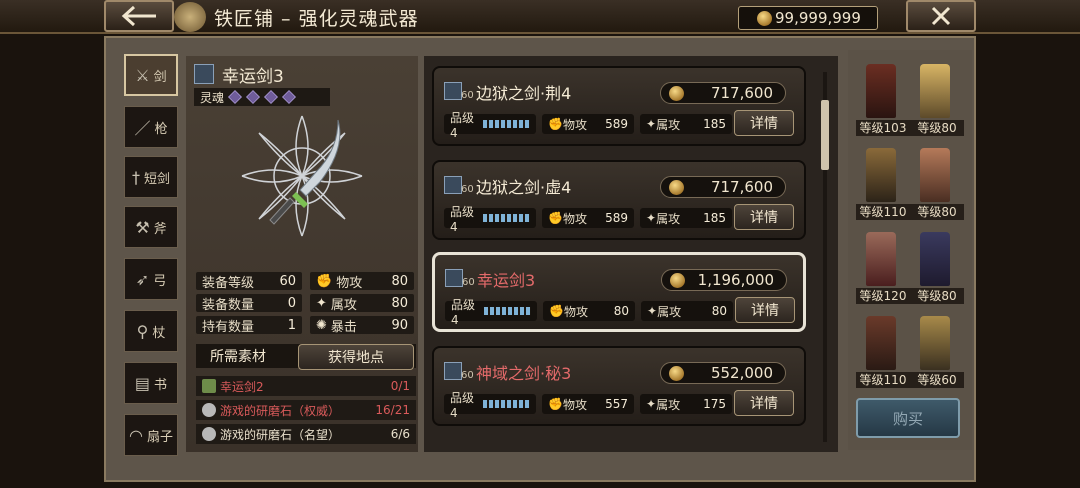 This screenshot has height=488, width=1080. Describe the element at coordinates (306, 386) in the screenshot. I see `material-item: 幸运剑2 0/1` at that location.